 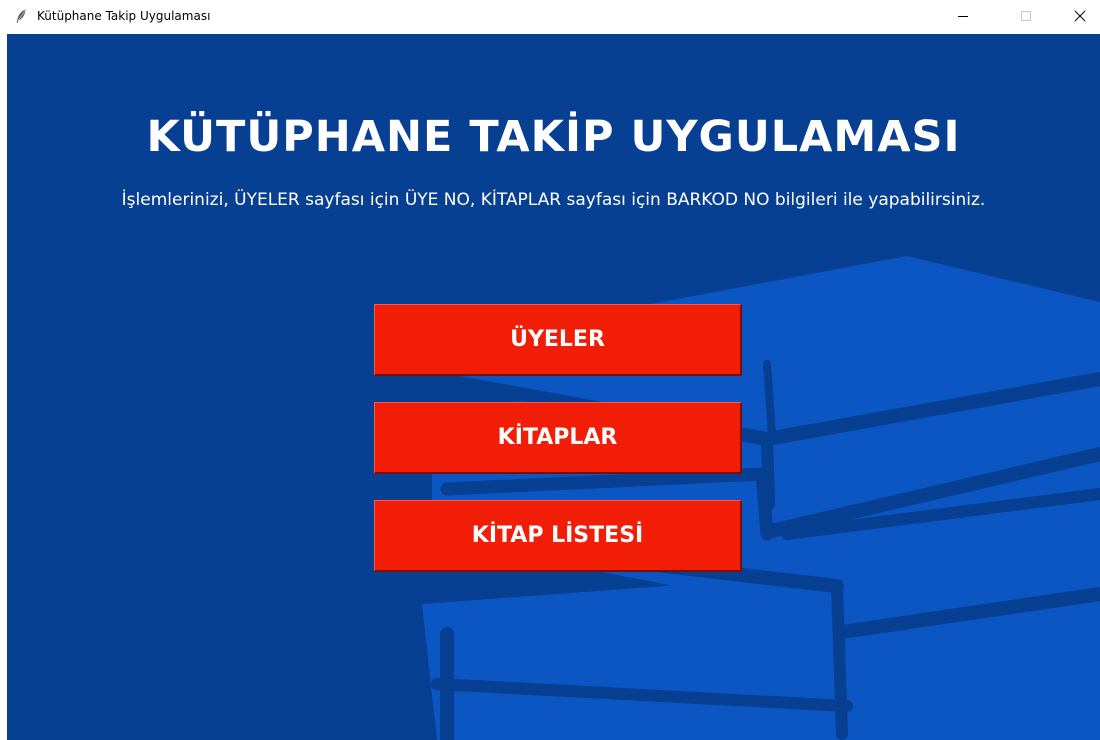 I want to click on minimize-icon, so click(x=963, y=16).